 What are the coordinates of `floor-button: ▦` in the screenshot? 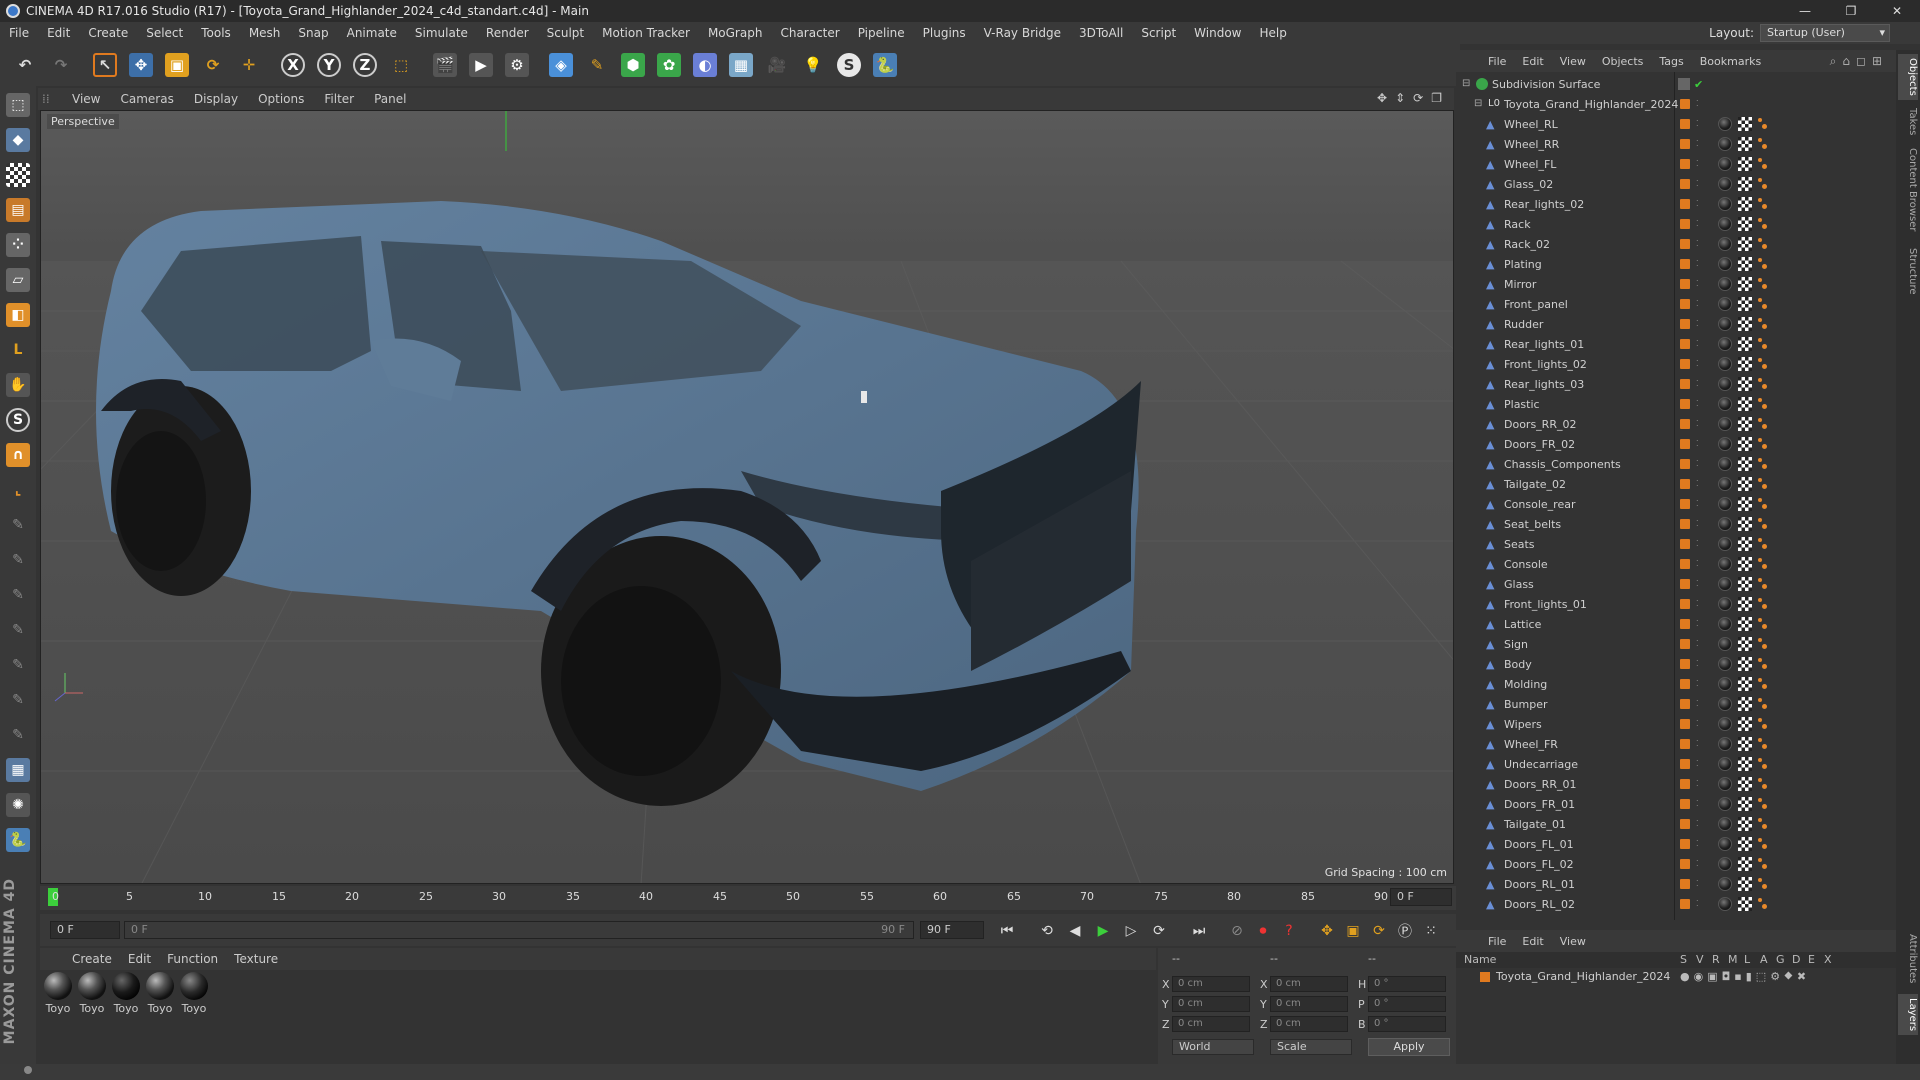 It's located at (741, 65).